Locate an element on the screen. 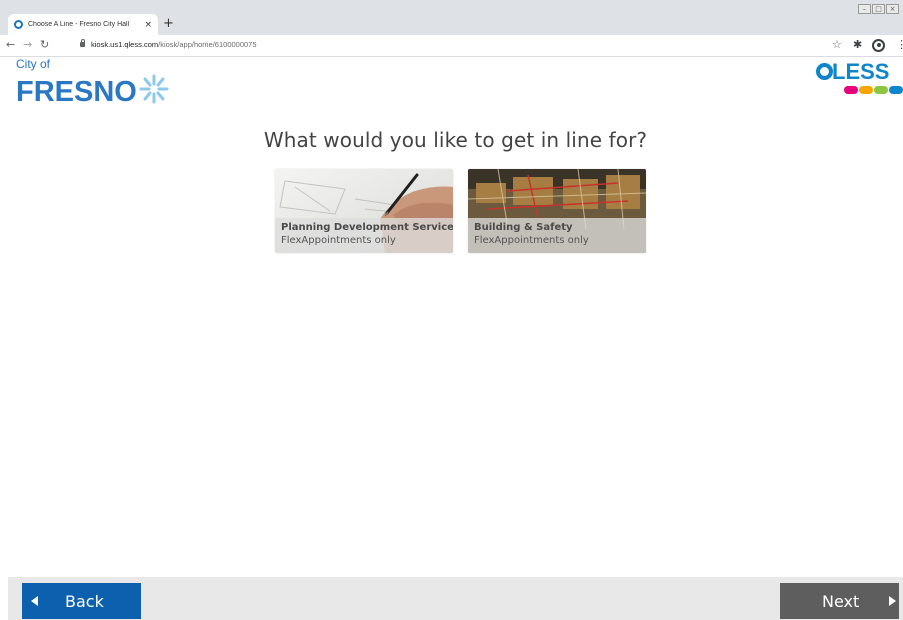 This screenshot has height=620, width=903. triangle-right-icon is located at coordinates (893, 601).